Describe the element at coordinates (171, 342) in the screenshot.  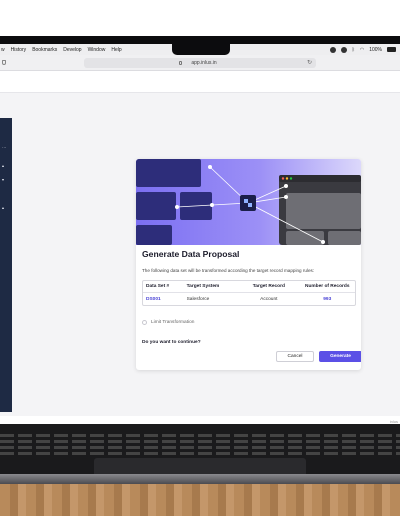
I see `confirmation-question: Do you want to continue?` at that location.